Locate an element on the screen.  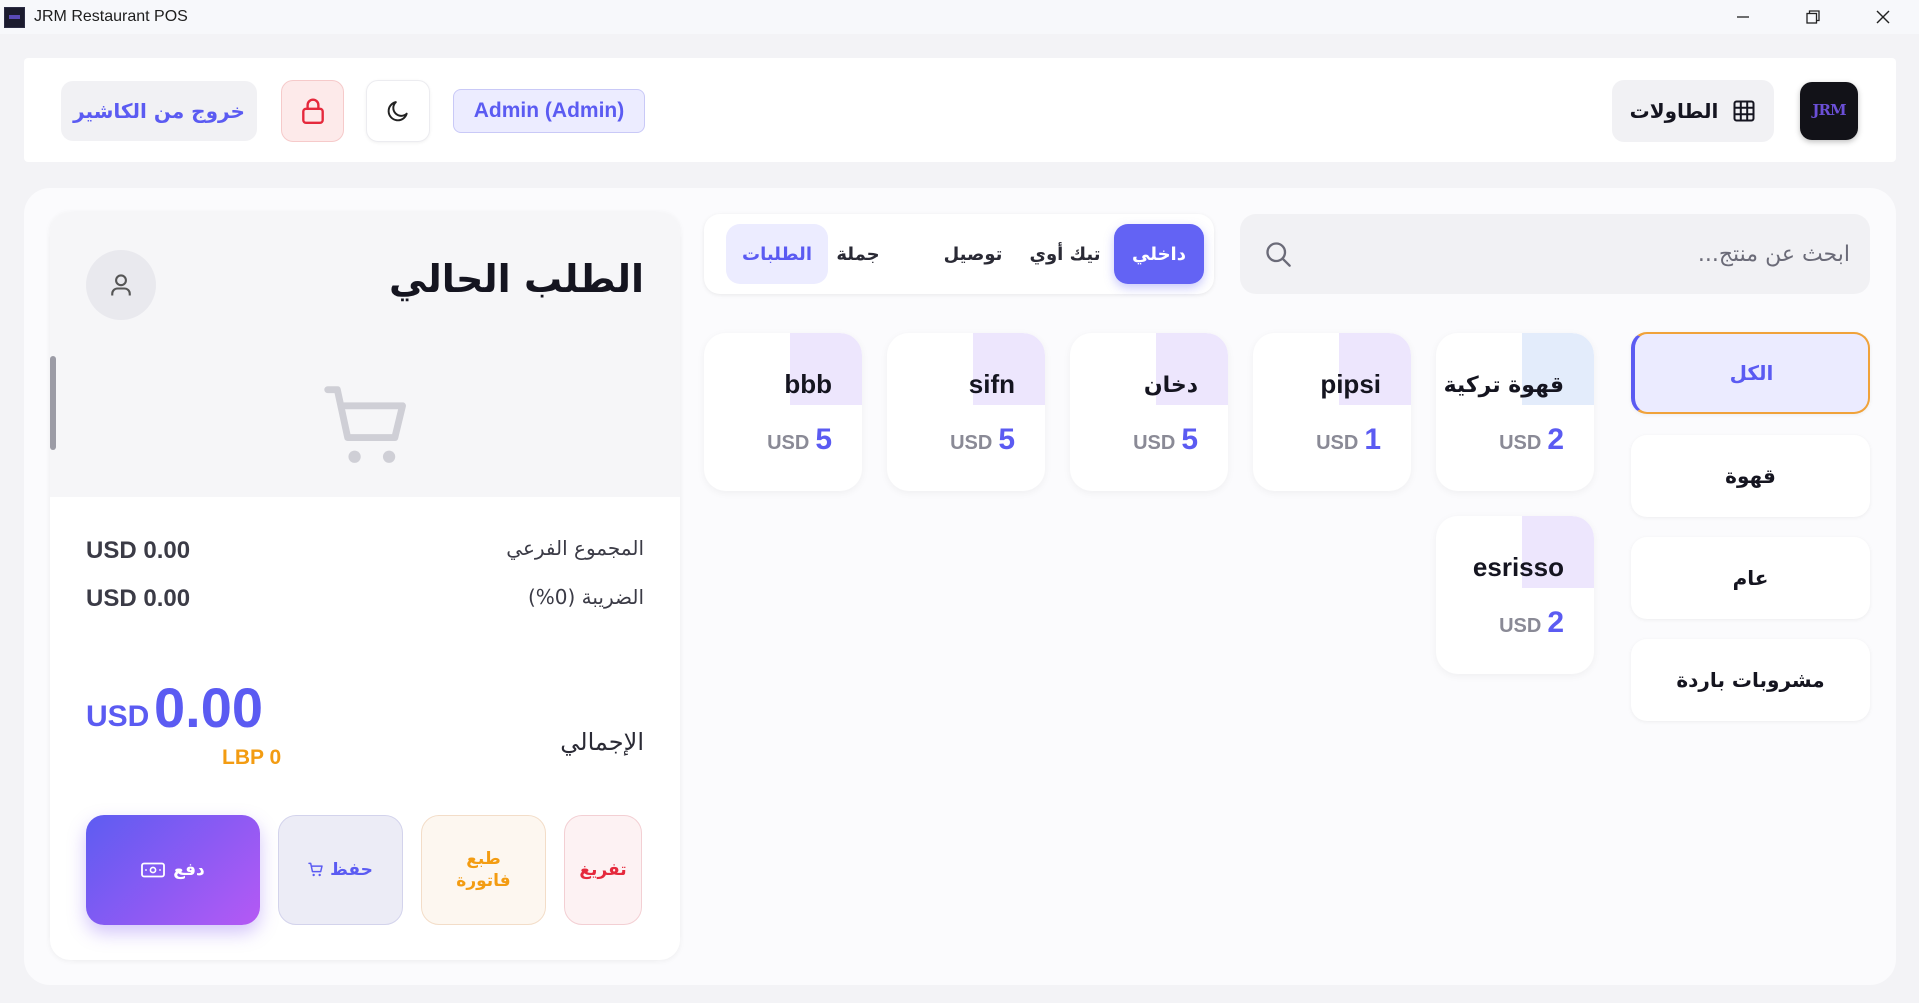
cart-icon is located at coordinates (365, 424).